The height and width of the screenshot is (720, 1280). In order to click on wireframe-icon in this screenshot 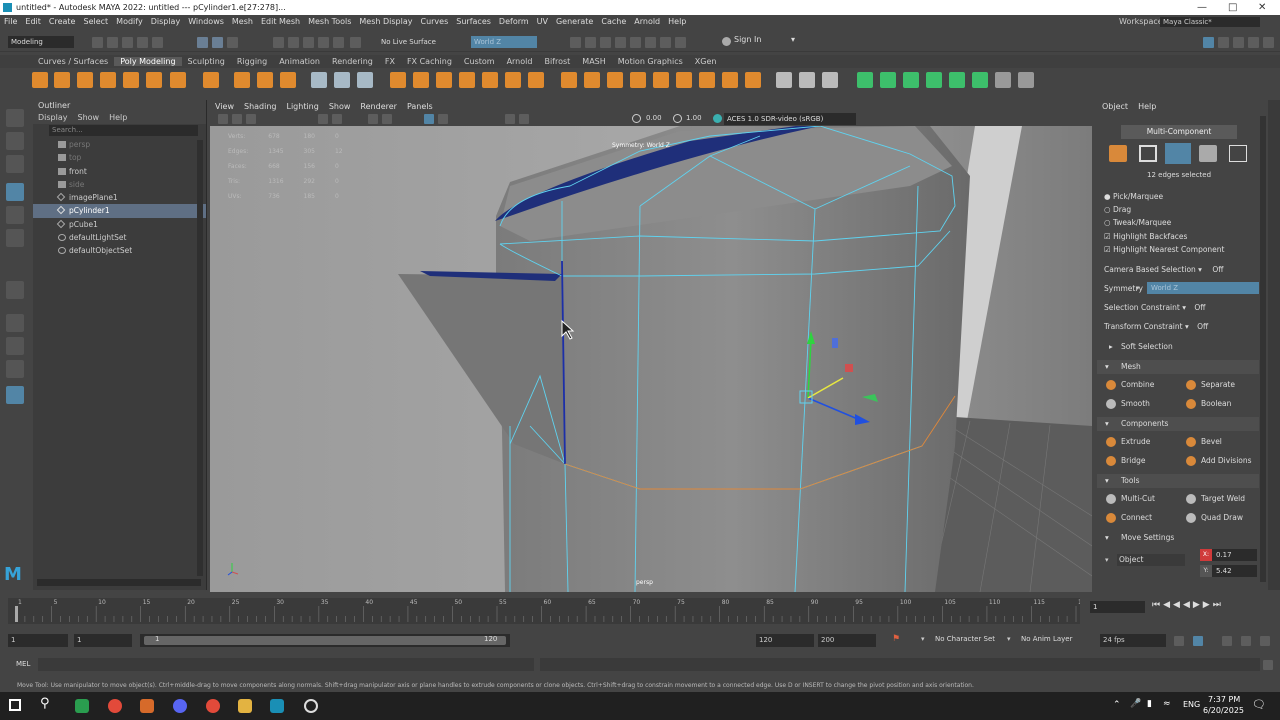, I will do `click(373, 119)`.